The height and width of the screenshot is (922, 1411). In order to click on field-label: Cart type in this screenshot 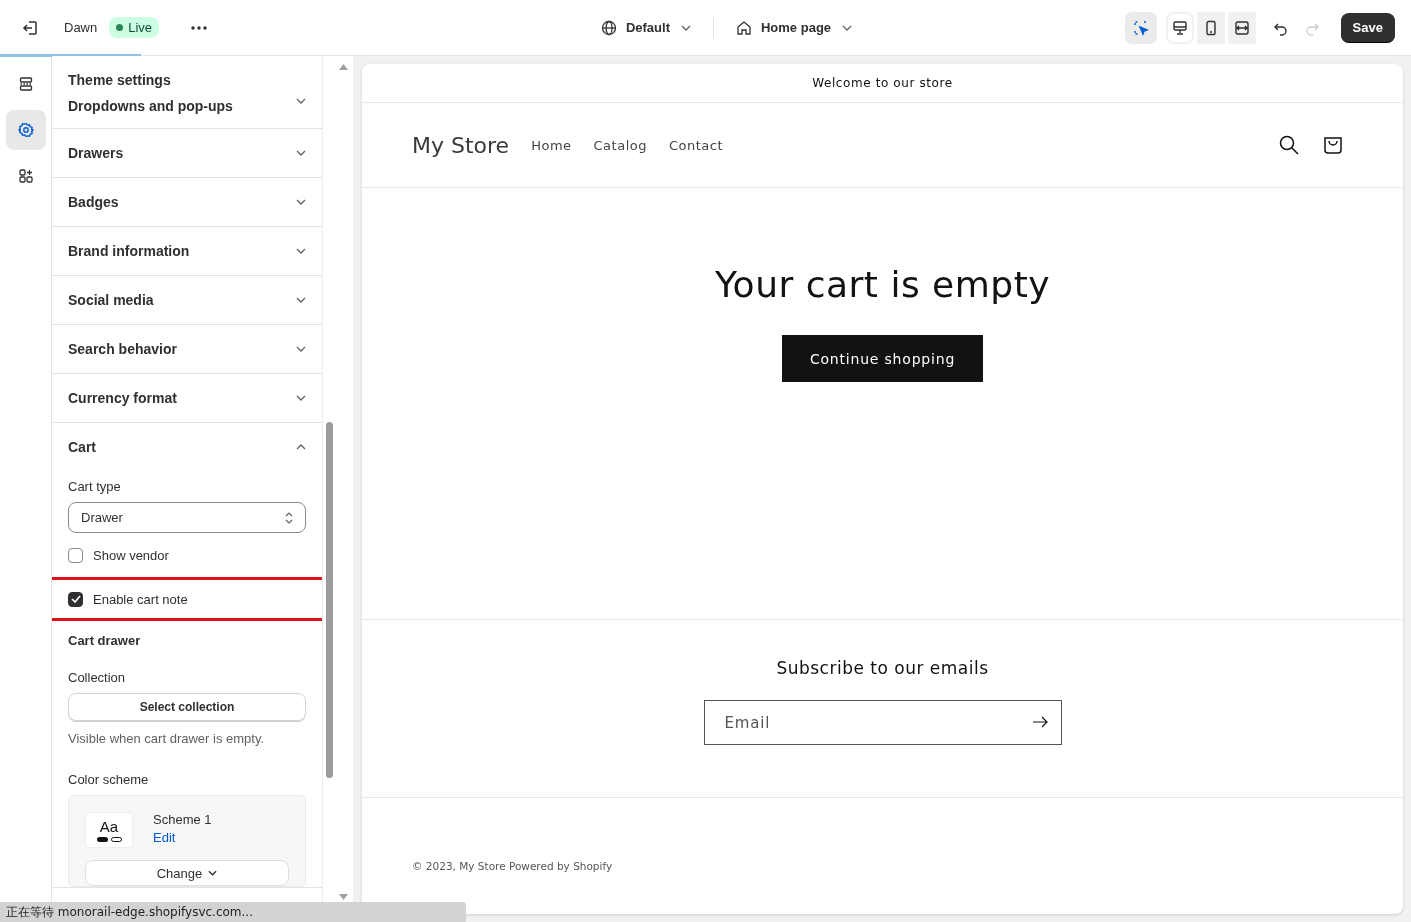, I will do `click(95, 486)`.